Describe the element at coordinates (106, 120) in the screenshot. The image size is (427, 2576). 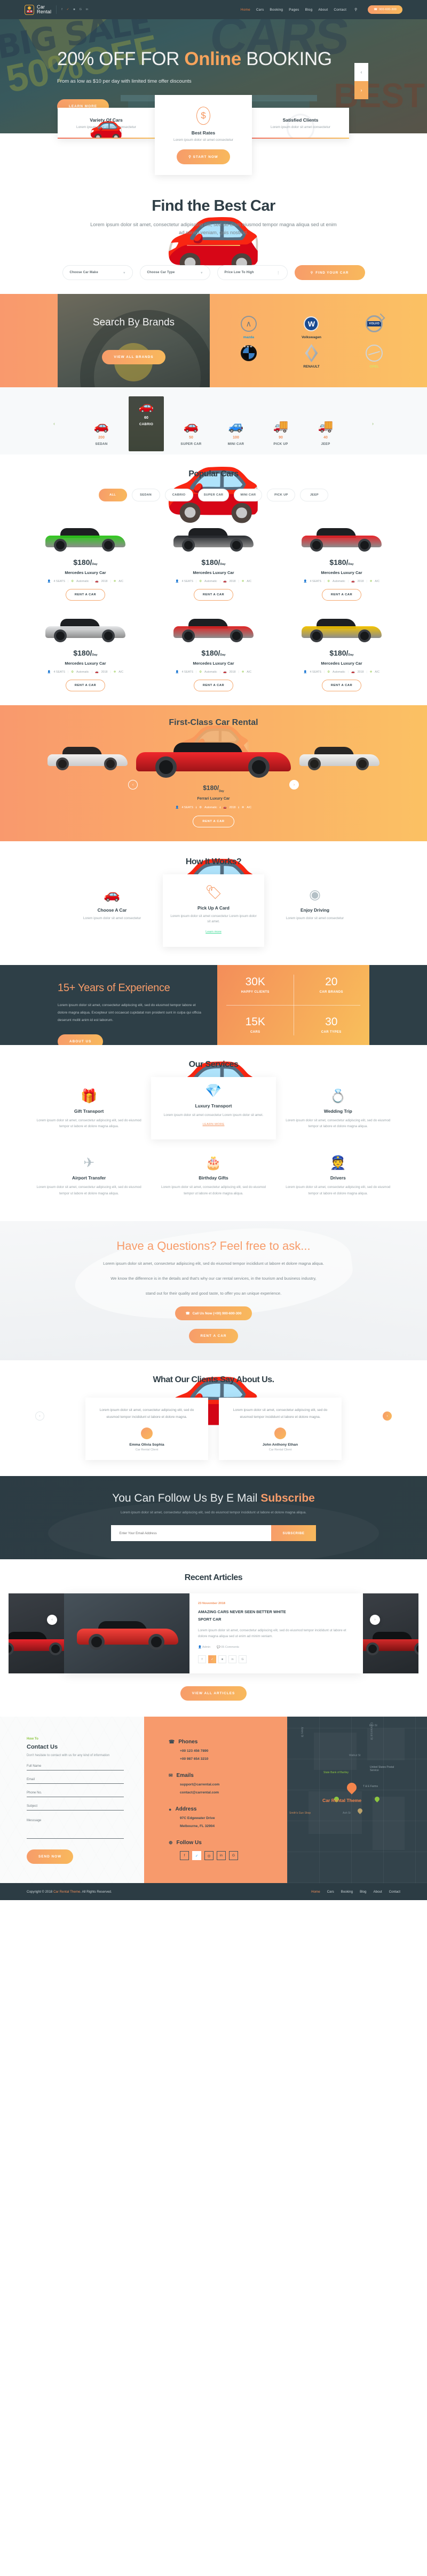
I see `feature-title: Variety Of Cars` at that location.